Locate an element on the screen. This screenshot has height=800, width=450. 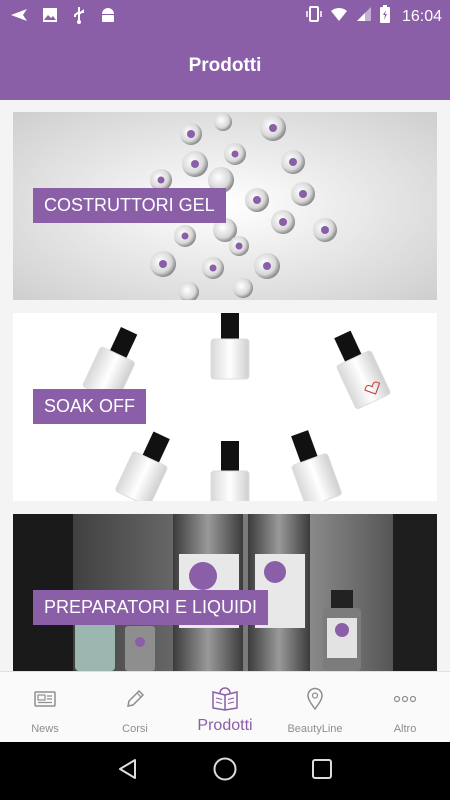
pencil-icon is located at coordinates (135, 699).